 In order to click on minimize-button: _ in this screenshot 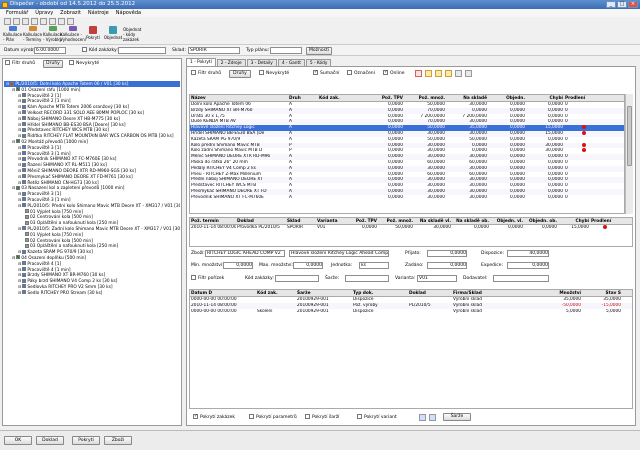, I will do `click(611, 4)`.